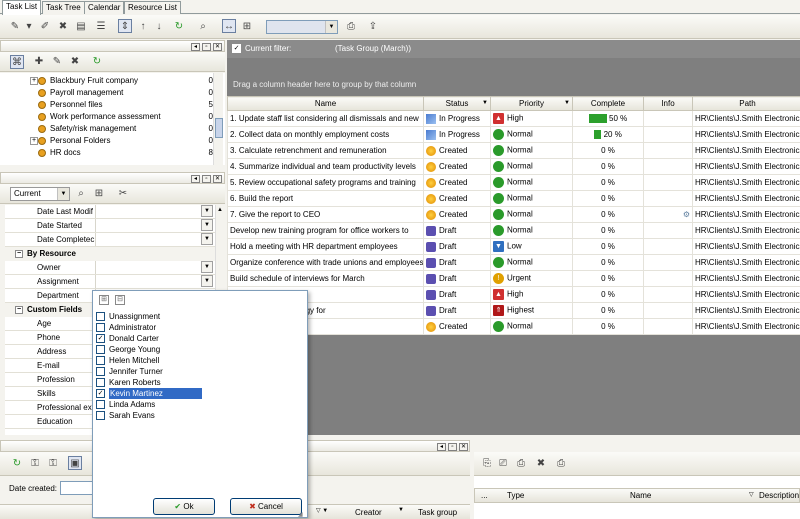 Image resolution: width=800 pixels, height=519 pixels. I want to click on refresh-icon: ↻, so click(17, 464).